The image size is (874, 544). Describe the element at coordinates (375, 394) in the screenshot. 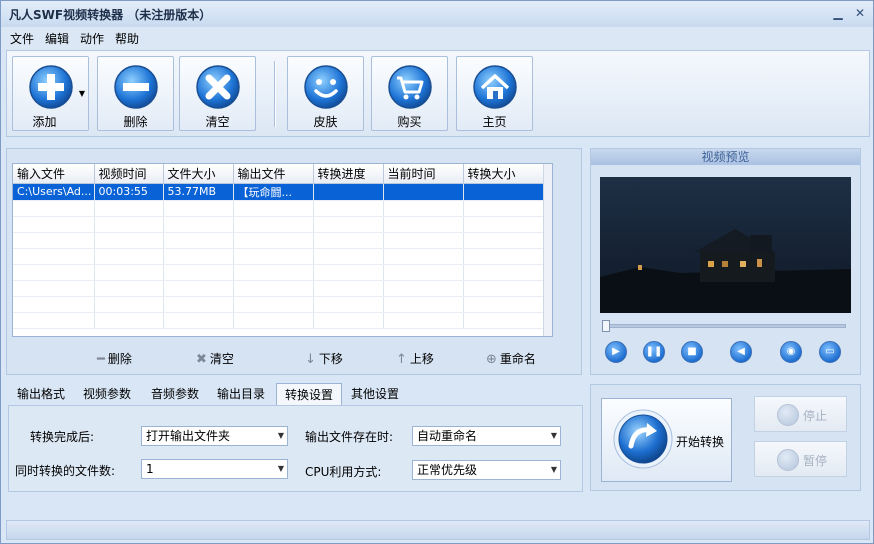

I see `tab-other-settings: 其他设置` at that location.